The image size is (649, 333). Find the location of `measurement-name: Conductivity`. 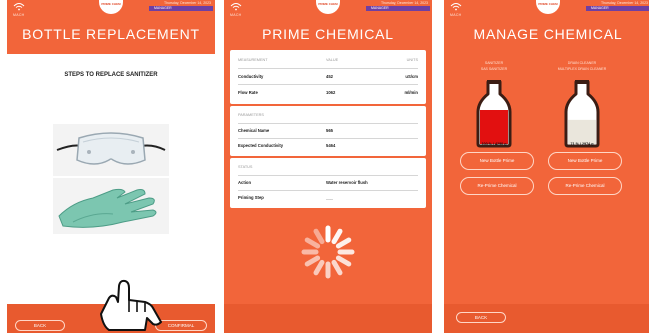

measurement-name: Conductivity is located at coordinates (251, 76).